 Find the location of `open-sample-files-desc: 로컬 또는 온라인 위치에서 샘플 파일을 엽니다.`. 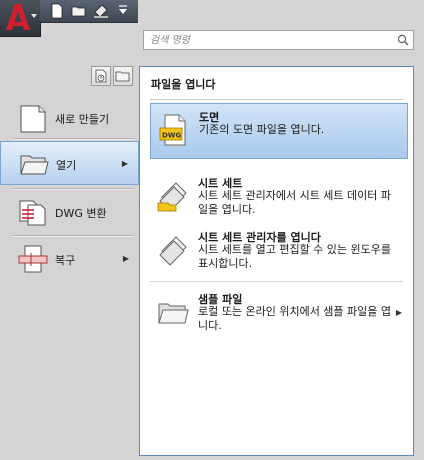

open-sample-files-desc: 로컬 또는 온라인 위치에서 샘플 파일을 엽니다. is located at coordinates (295, 318).